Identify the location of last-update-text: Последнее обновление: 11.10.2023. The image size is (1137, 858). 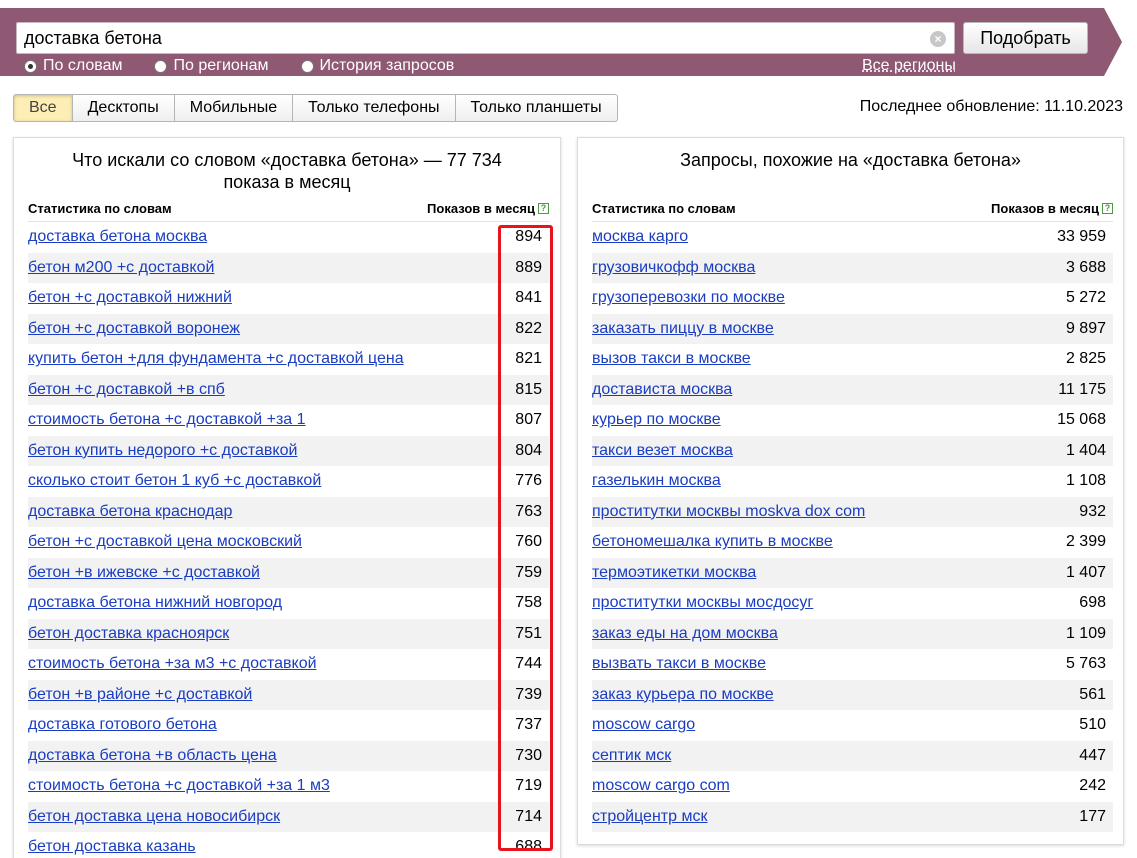
(991, 106).